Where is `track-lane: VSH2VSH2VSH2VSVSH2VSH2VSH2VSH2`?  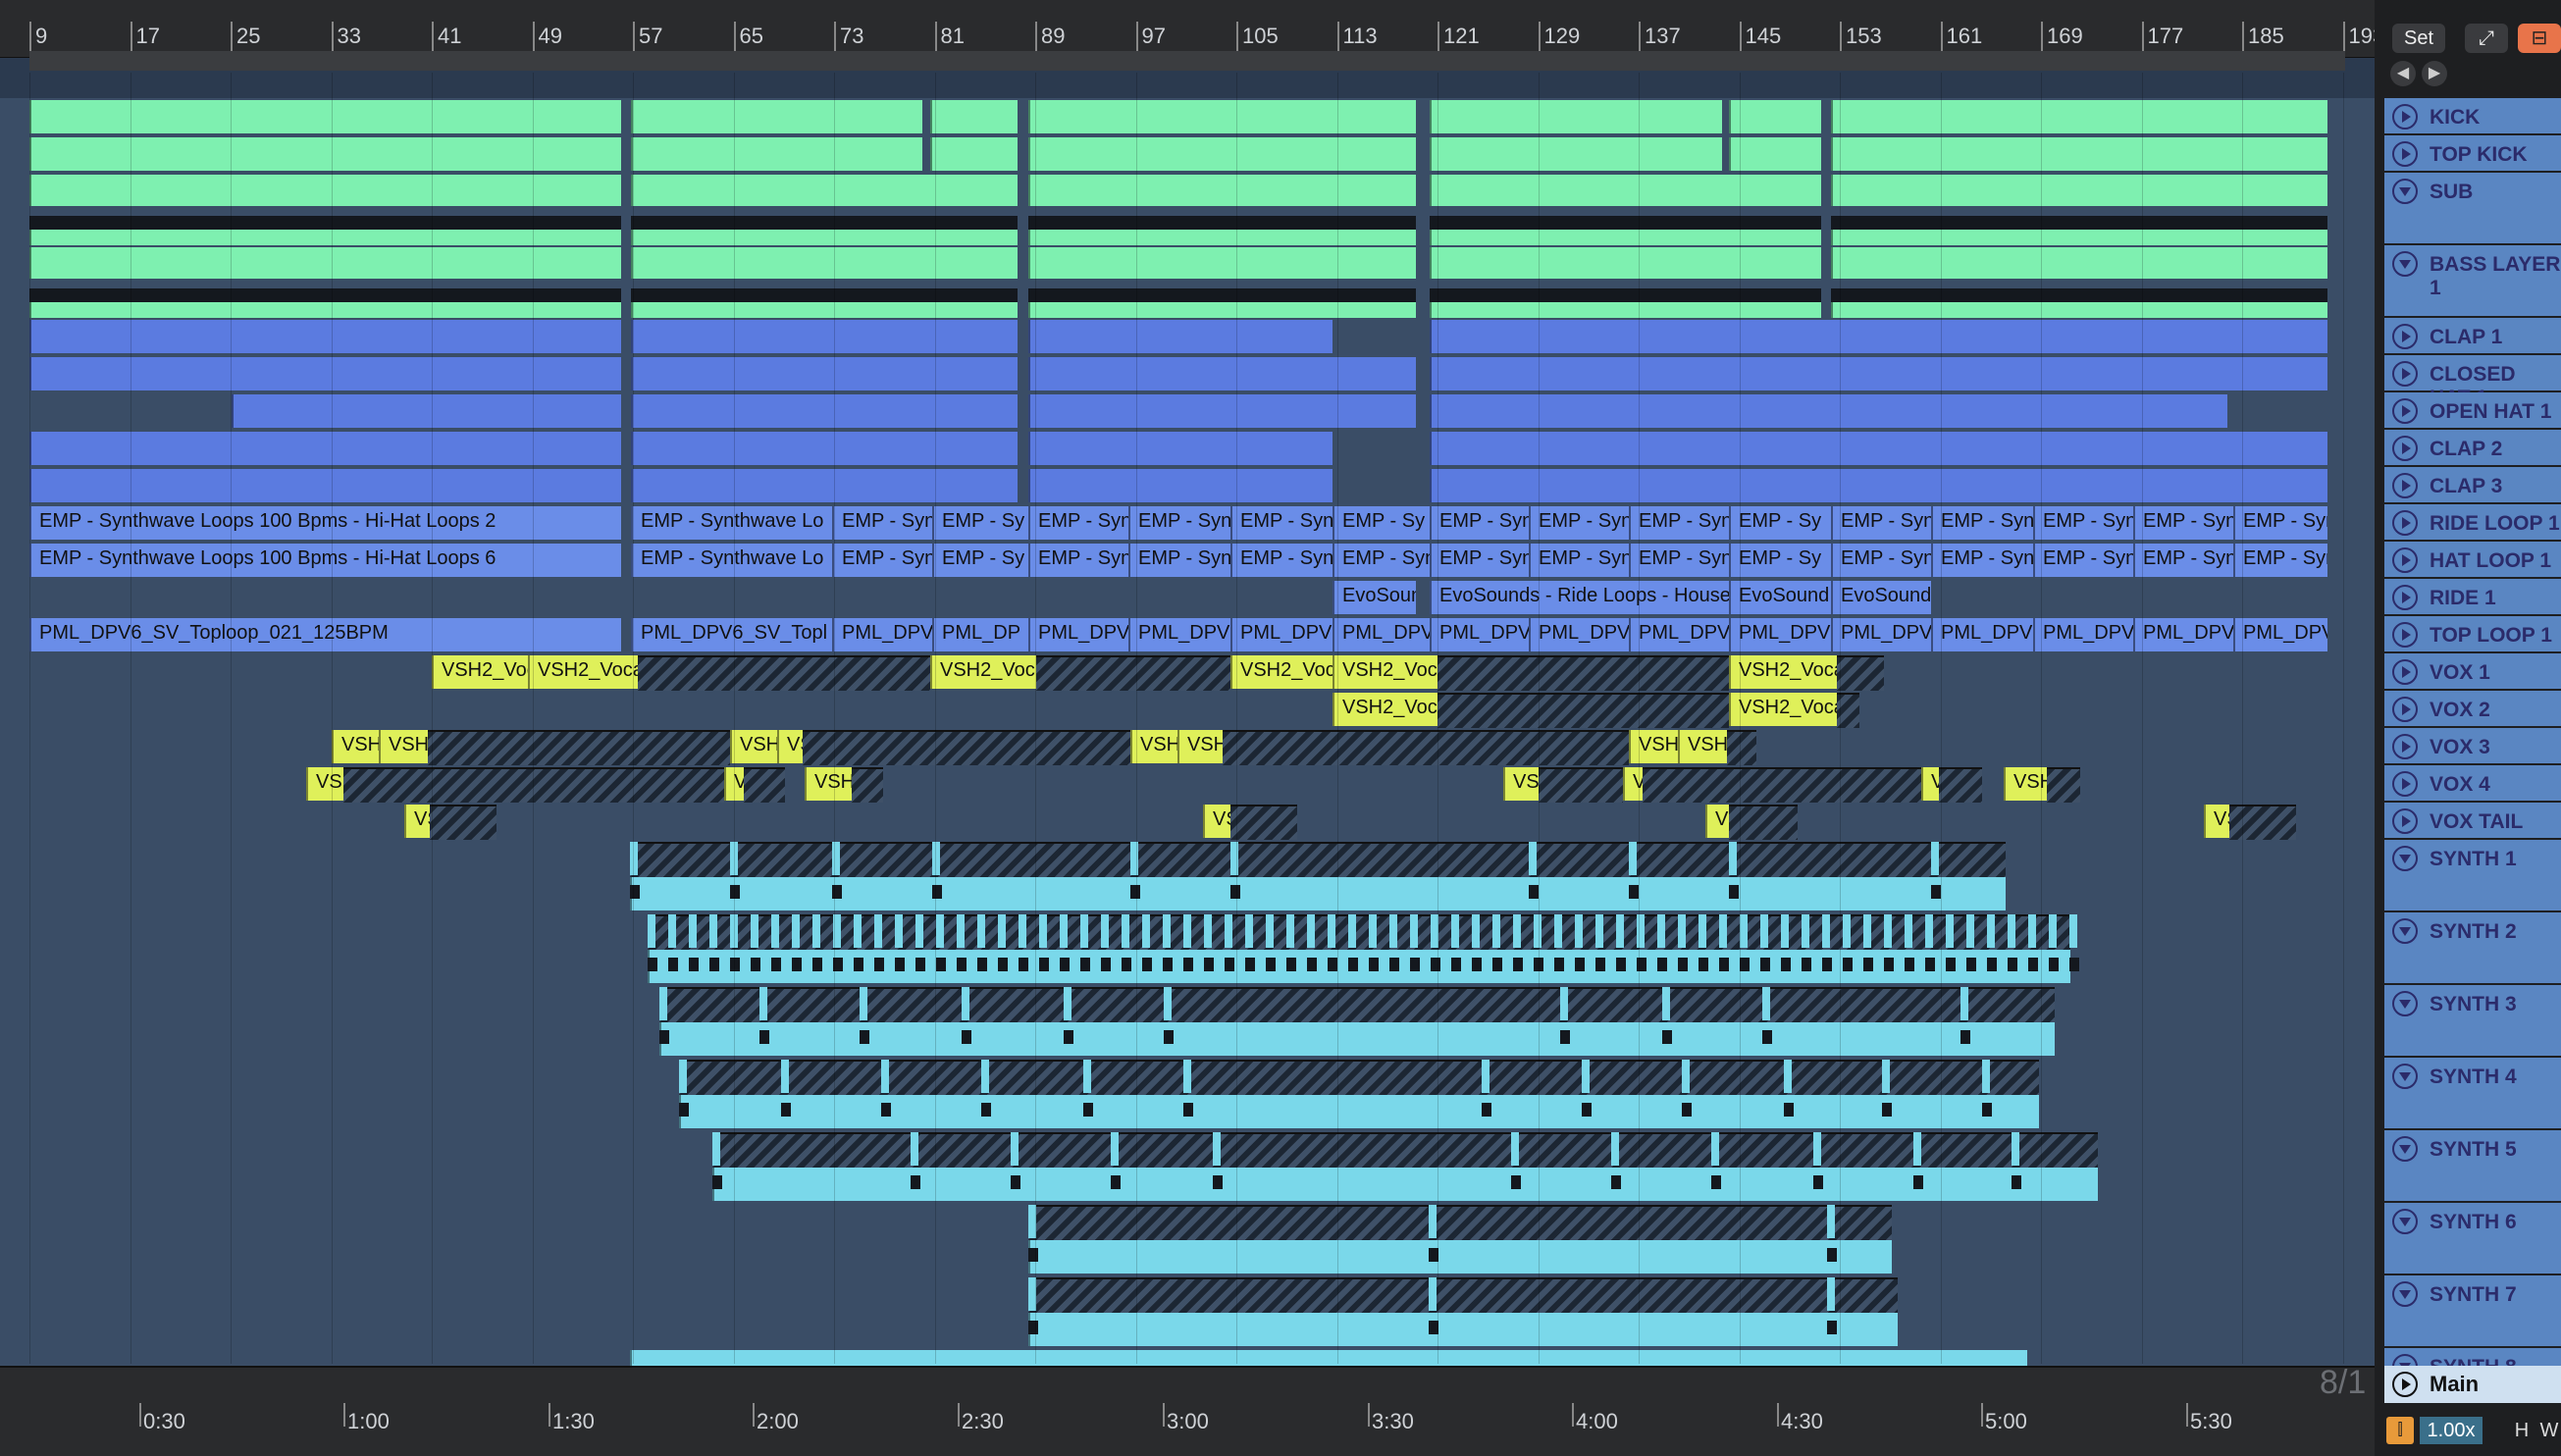 track-lane: VSH2VSH2VSH2VSVSH2VSH2VSH2VSH2 is located at coordinates (1187, 747).